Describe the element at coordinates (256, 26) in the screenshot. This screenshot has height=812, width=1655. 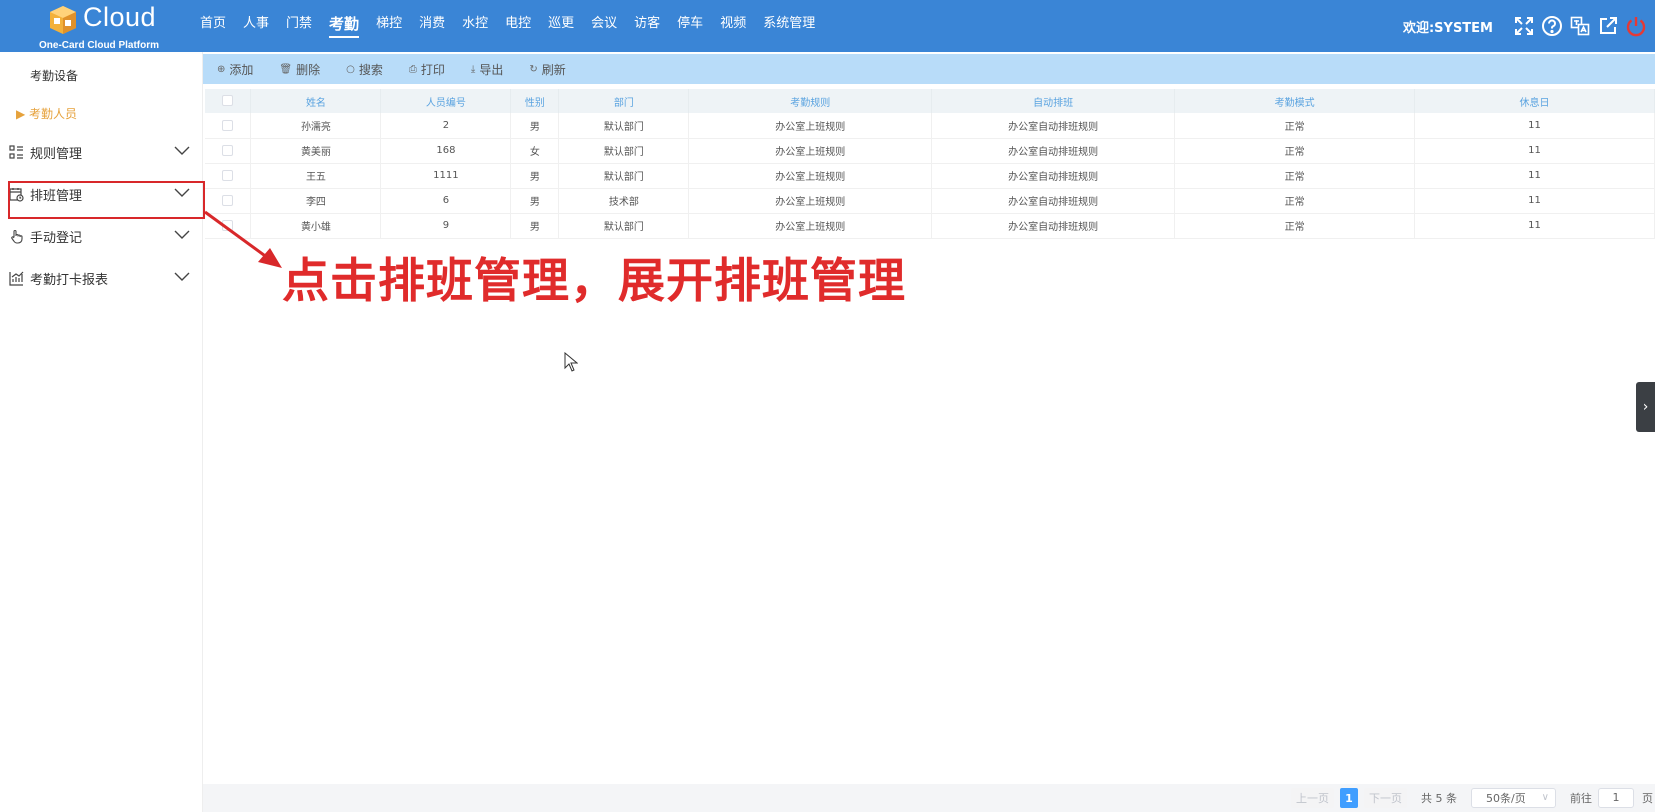
I see `nav-item-hr: 人事` at that location.